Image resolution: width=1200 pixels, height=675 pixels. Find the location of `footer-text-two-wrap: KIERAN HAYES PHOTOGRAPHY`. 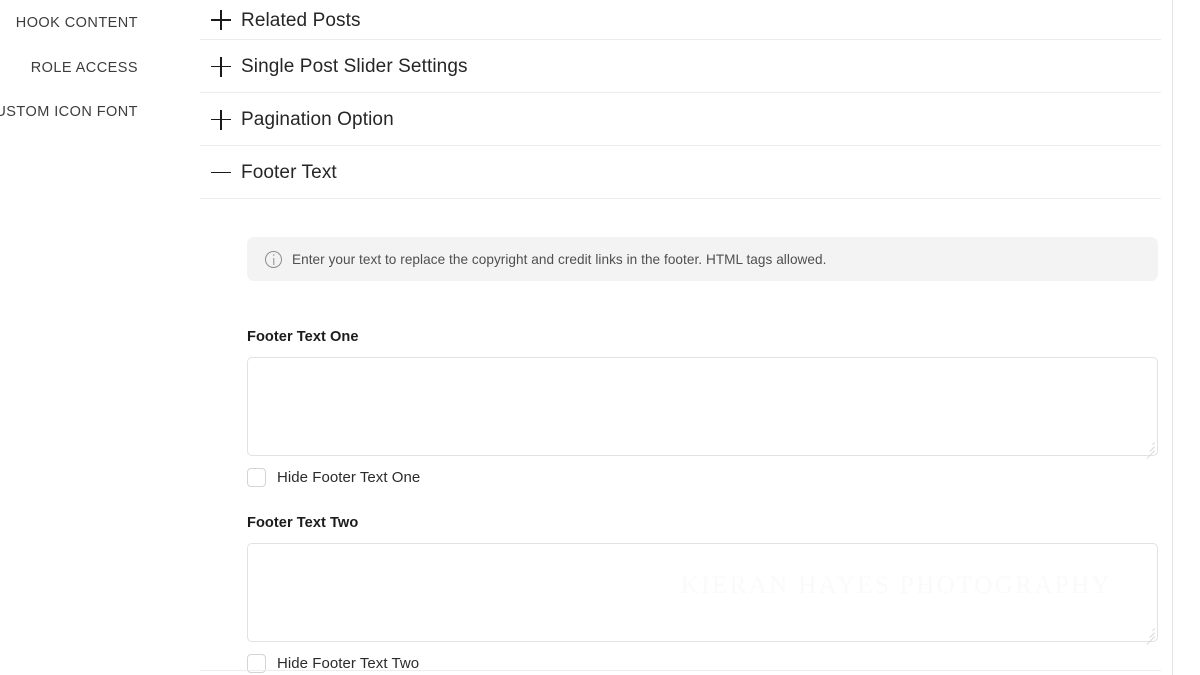

footer-text-two-wrap: KIERAN HAYES PHOTOGRAPHY is located at coordinates (702, 594).